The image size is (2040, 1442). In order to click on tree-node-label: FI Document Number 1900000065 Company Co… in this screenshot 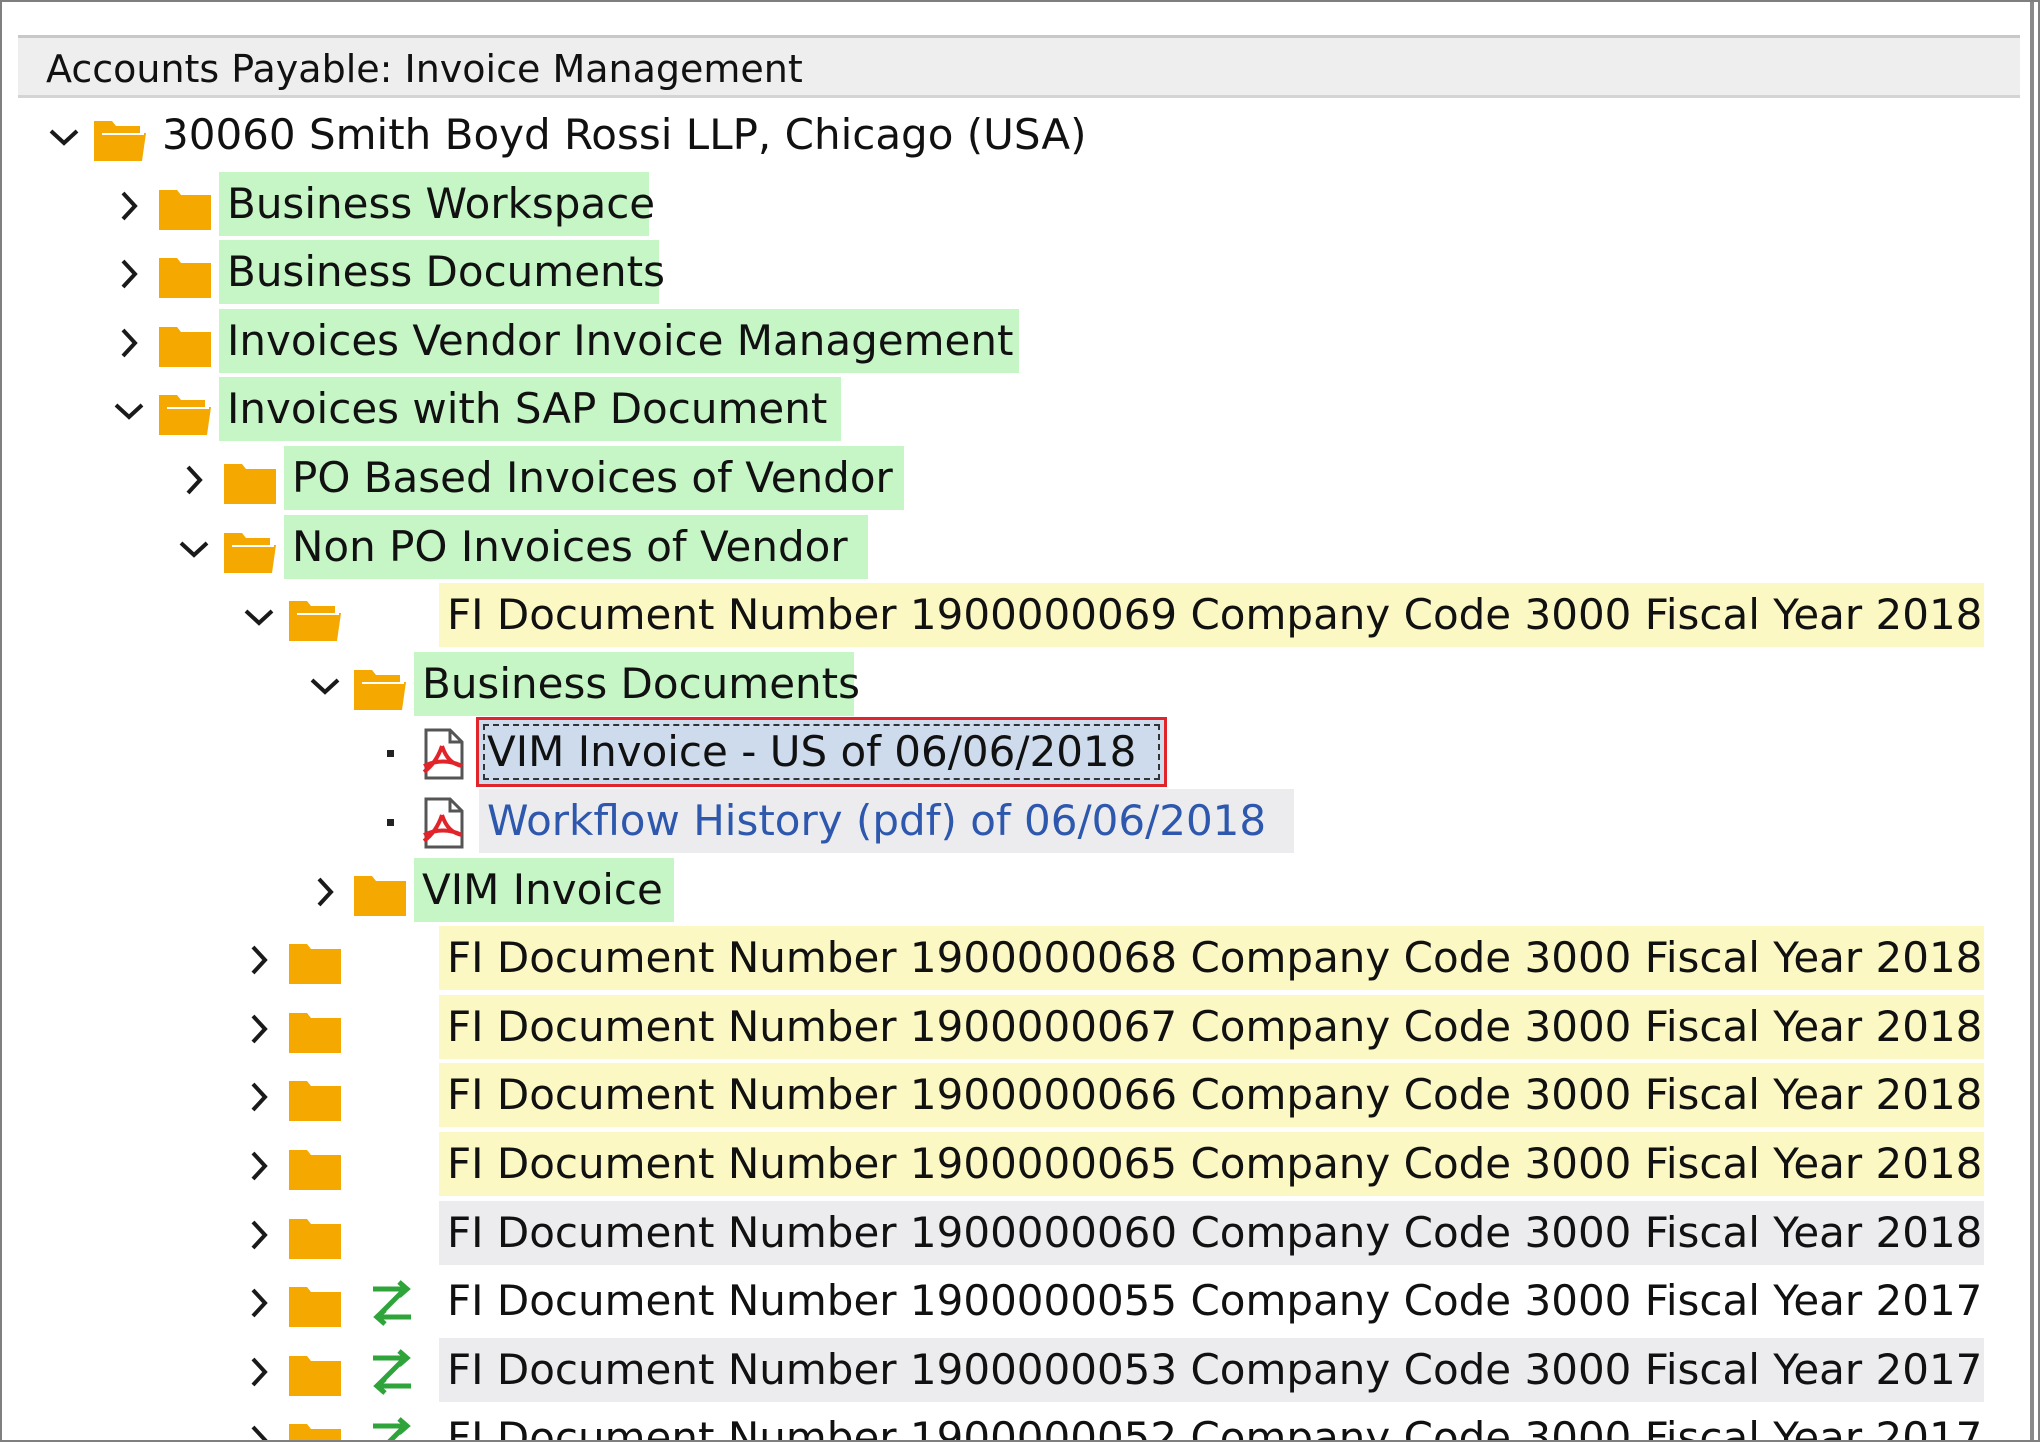, I will do `click(1215, 1163)`.